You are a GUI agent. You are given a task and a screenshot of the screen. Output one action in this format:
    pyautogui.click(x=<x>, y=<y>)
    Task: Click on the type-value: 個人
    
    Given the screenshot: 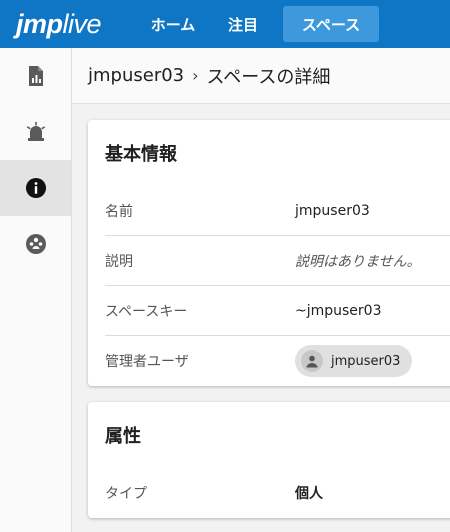 What is the action you would take?
    pyautogui.click(x=309, y=494)
    